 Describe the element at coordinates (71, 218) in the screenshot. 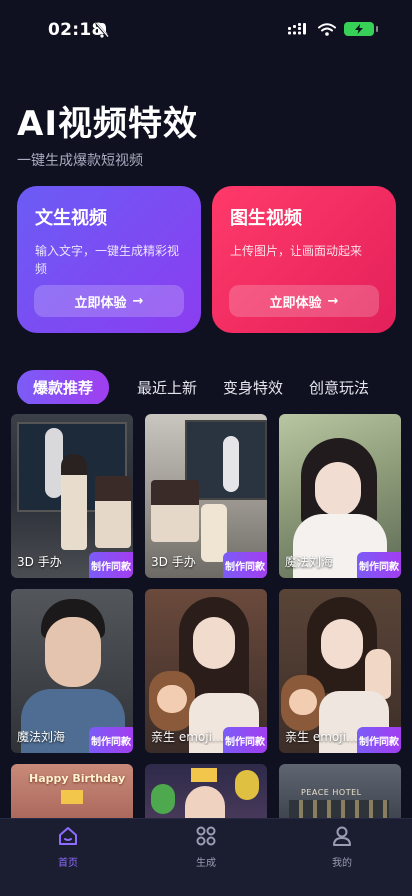

I see `card-title: 文生视频` at that location.